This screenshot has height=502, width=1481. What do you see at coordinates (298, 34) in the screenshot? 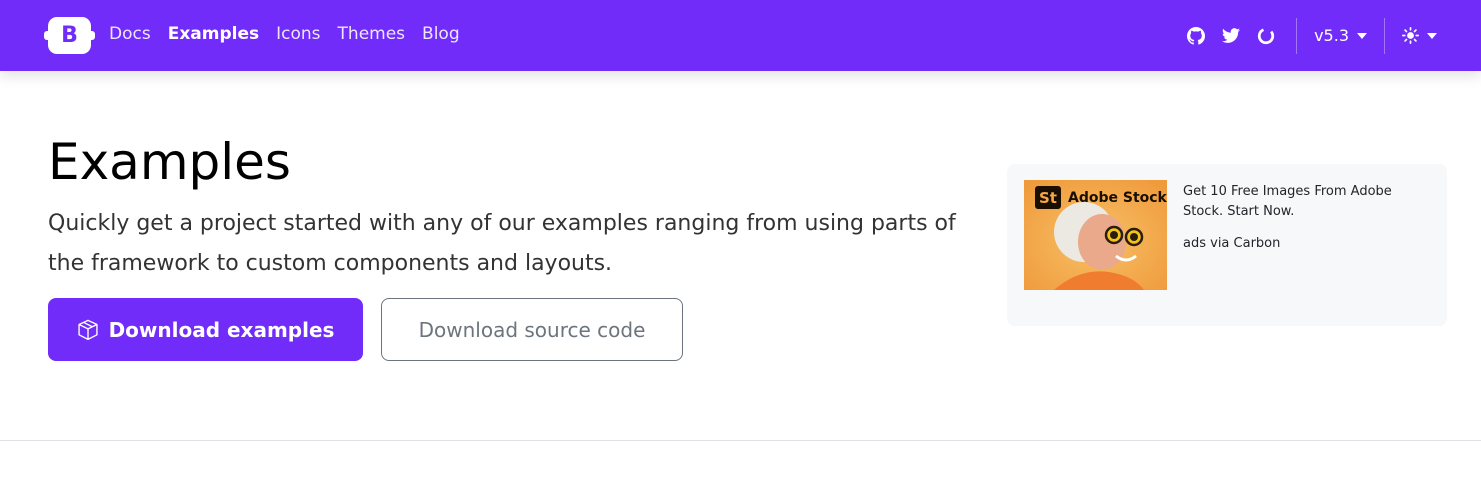
I see `nav-link-icons: Icons` at bounding box center [298, 34].